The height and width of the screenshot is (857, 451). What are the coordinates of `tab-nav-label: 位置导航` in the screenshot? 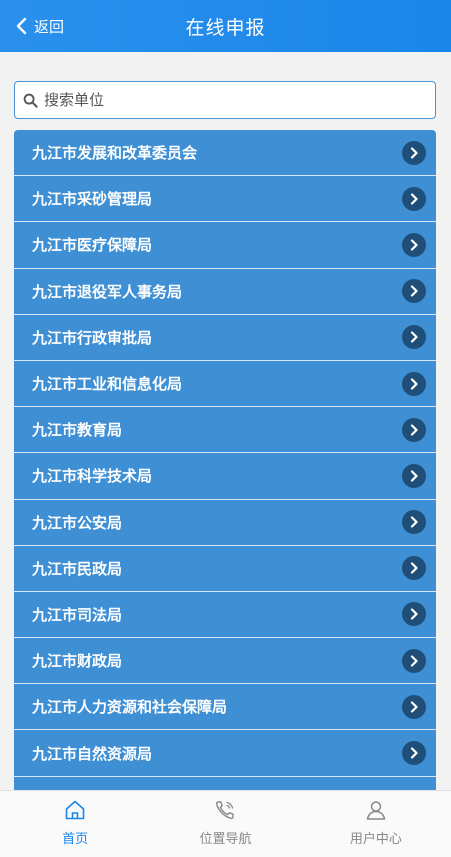 It's located at (225, 839).